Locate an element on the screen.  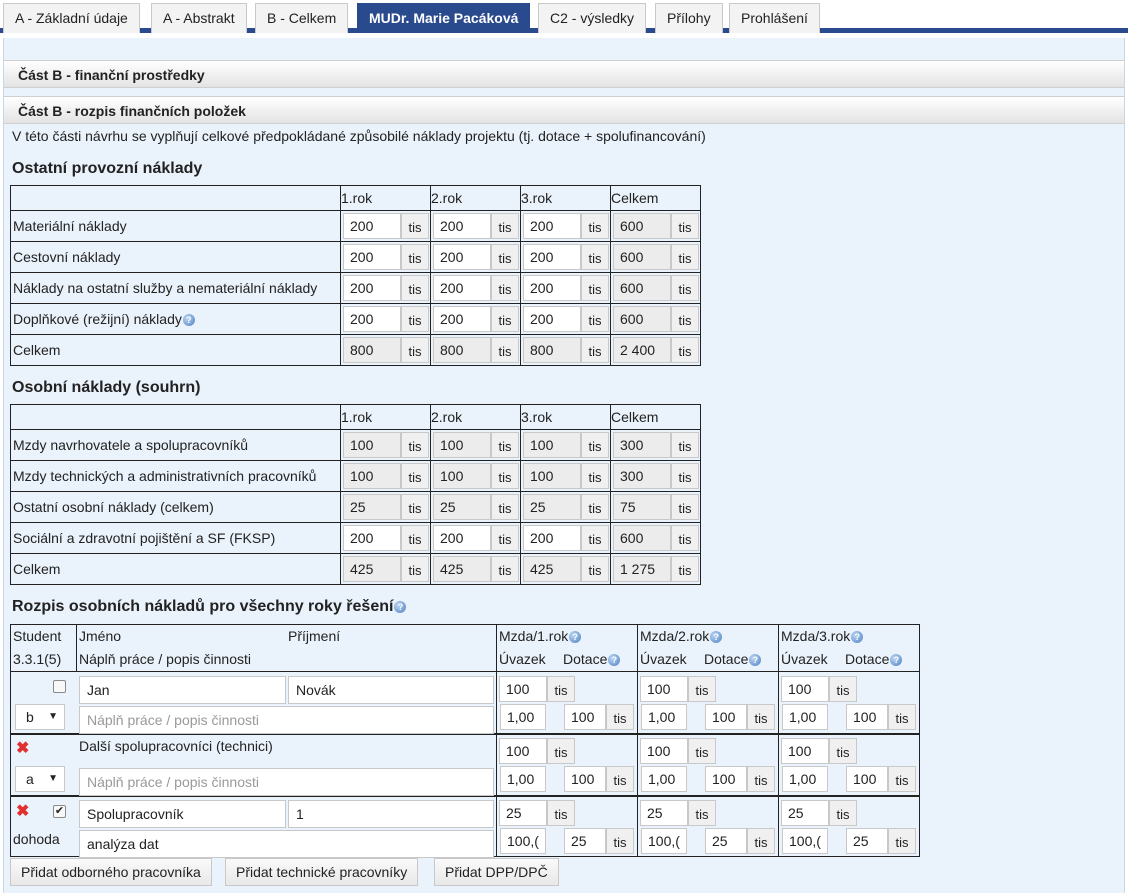
add-dpp-button: Přidat DPP/DPČ is located at coordinates (496, 872).